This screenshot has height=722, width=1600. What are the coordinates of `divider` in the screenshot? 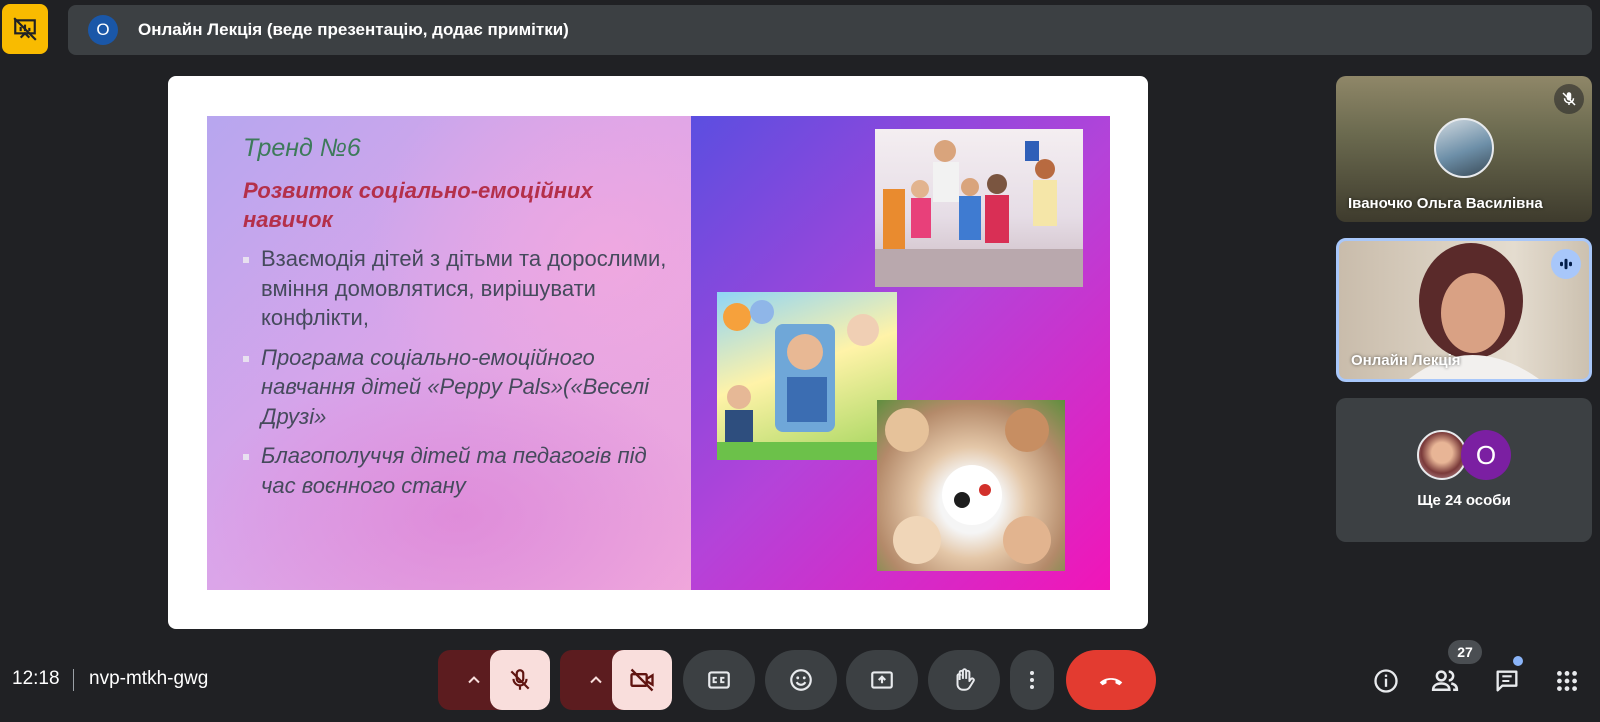 It's located at (73, 680).